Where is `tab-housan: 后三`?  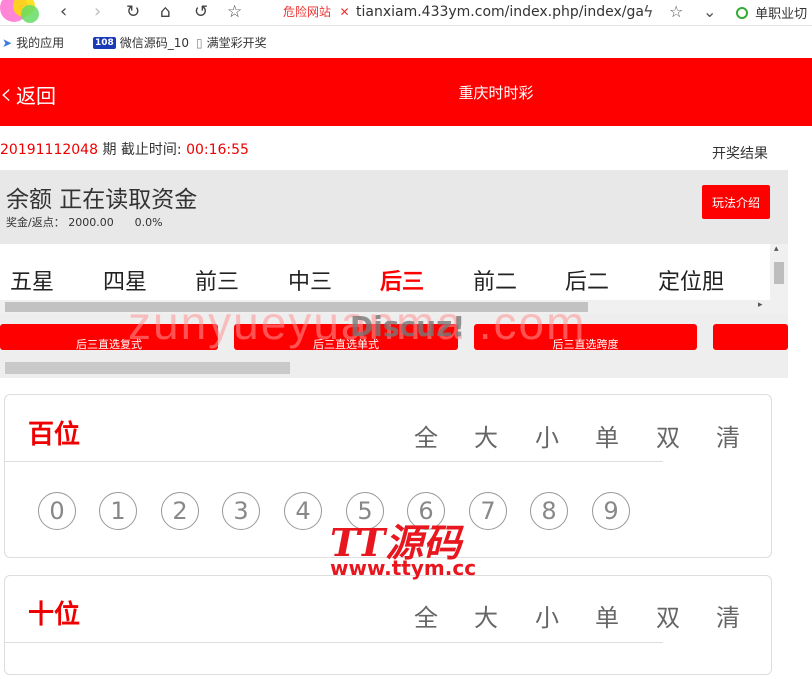
tab-housan: 后三 is located at coordinates (402, 280).